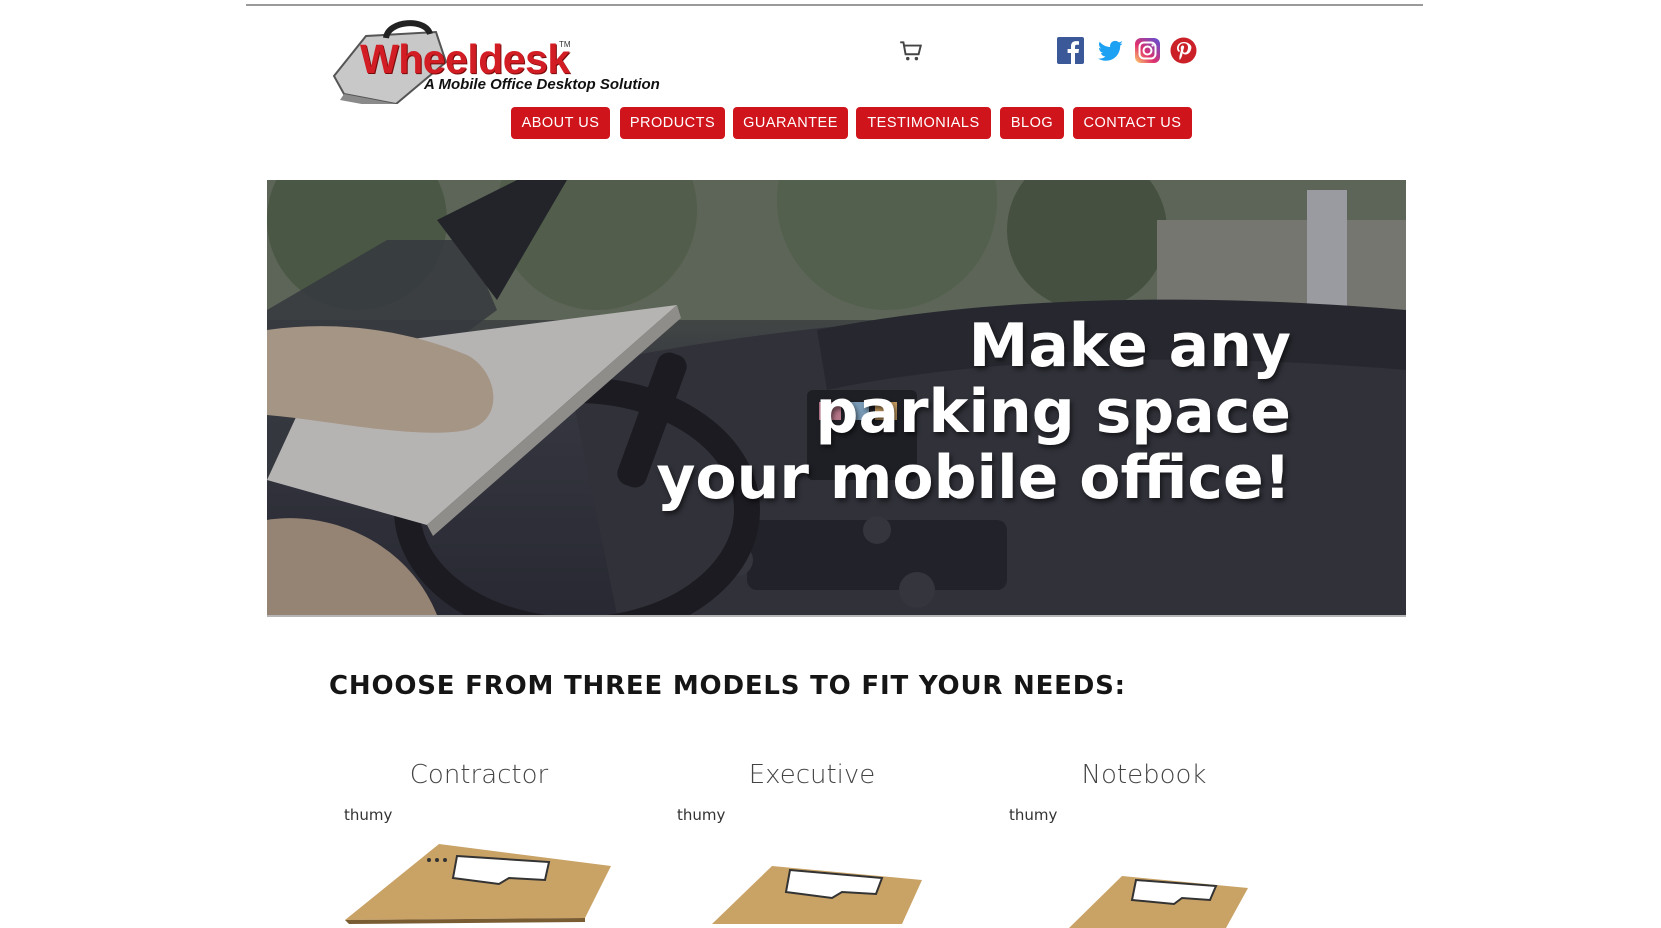 Image resolution: width=1661 pixels, height=928 pixels. What do you see at coordinates (479, 775) in the screenshot?
I see `model-name: Contractor` at bounding box center [479, 775].